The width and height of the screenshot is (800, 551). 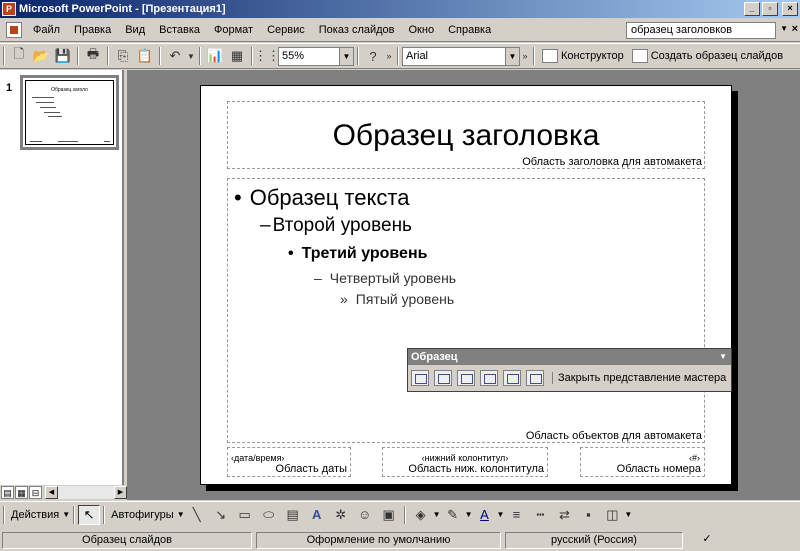 I want to click on slideshow-view-icon: ⊟, so click(x=35, y=492).